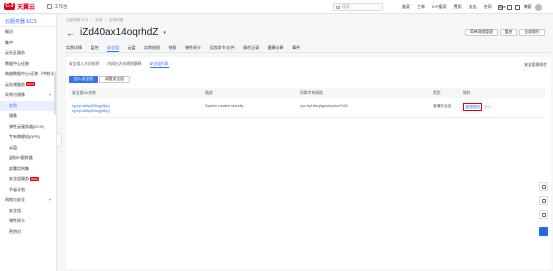  Describe the element at coordinates (311, 93) in the screenshot. I see `column-header-vpc: 所属专有网络` at that location.